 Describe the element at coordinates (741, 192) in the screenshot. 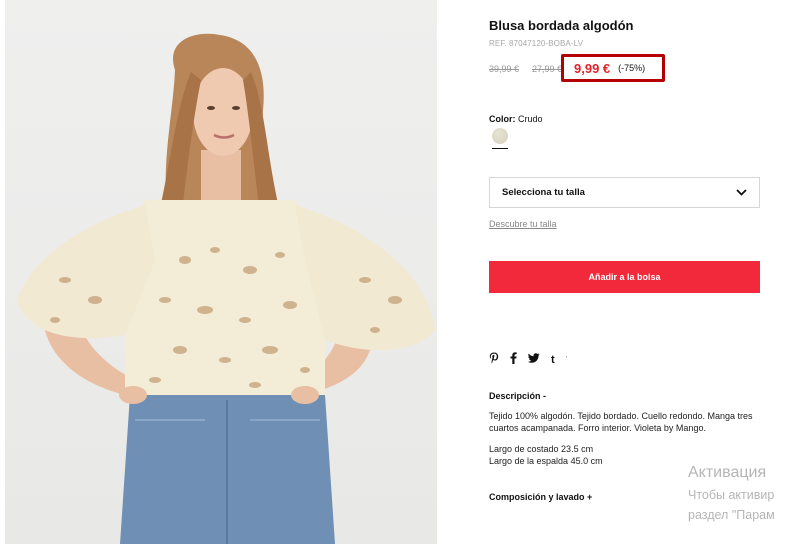

I see `chevron-down-icon` at that location.